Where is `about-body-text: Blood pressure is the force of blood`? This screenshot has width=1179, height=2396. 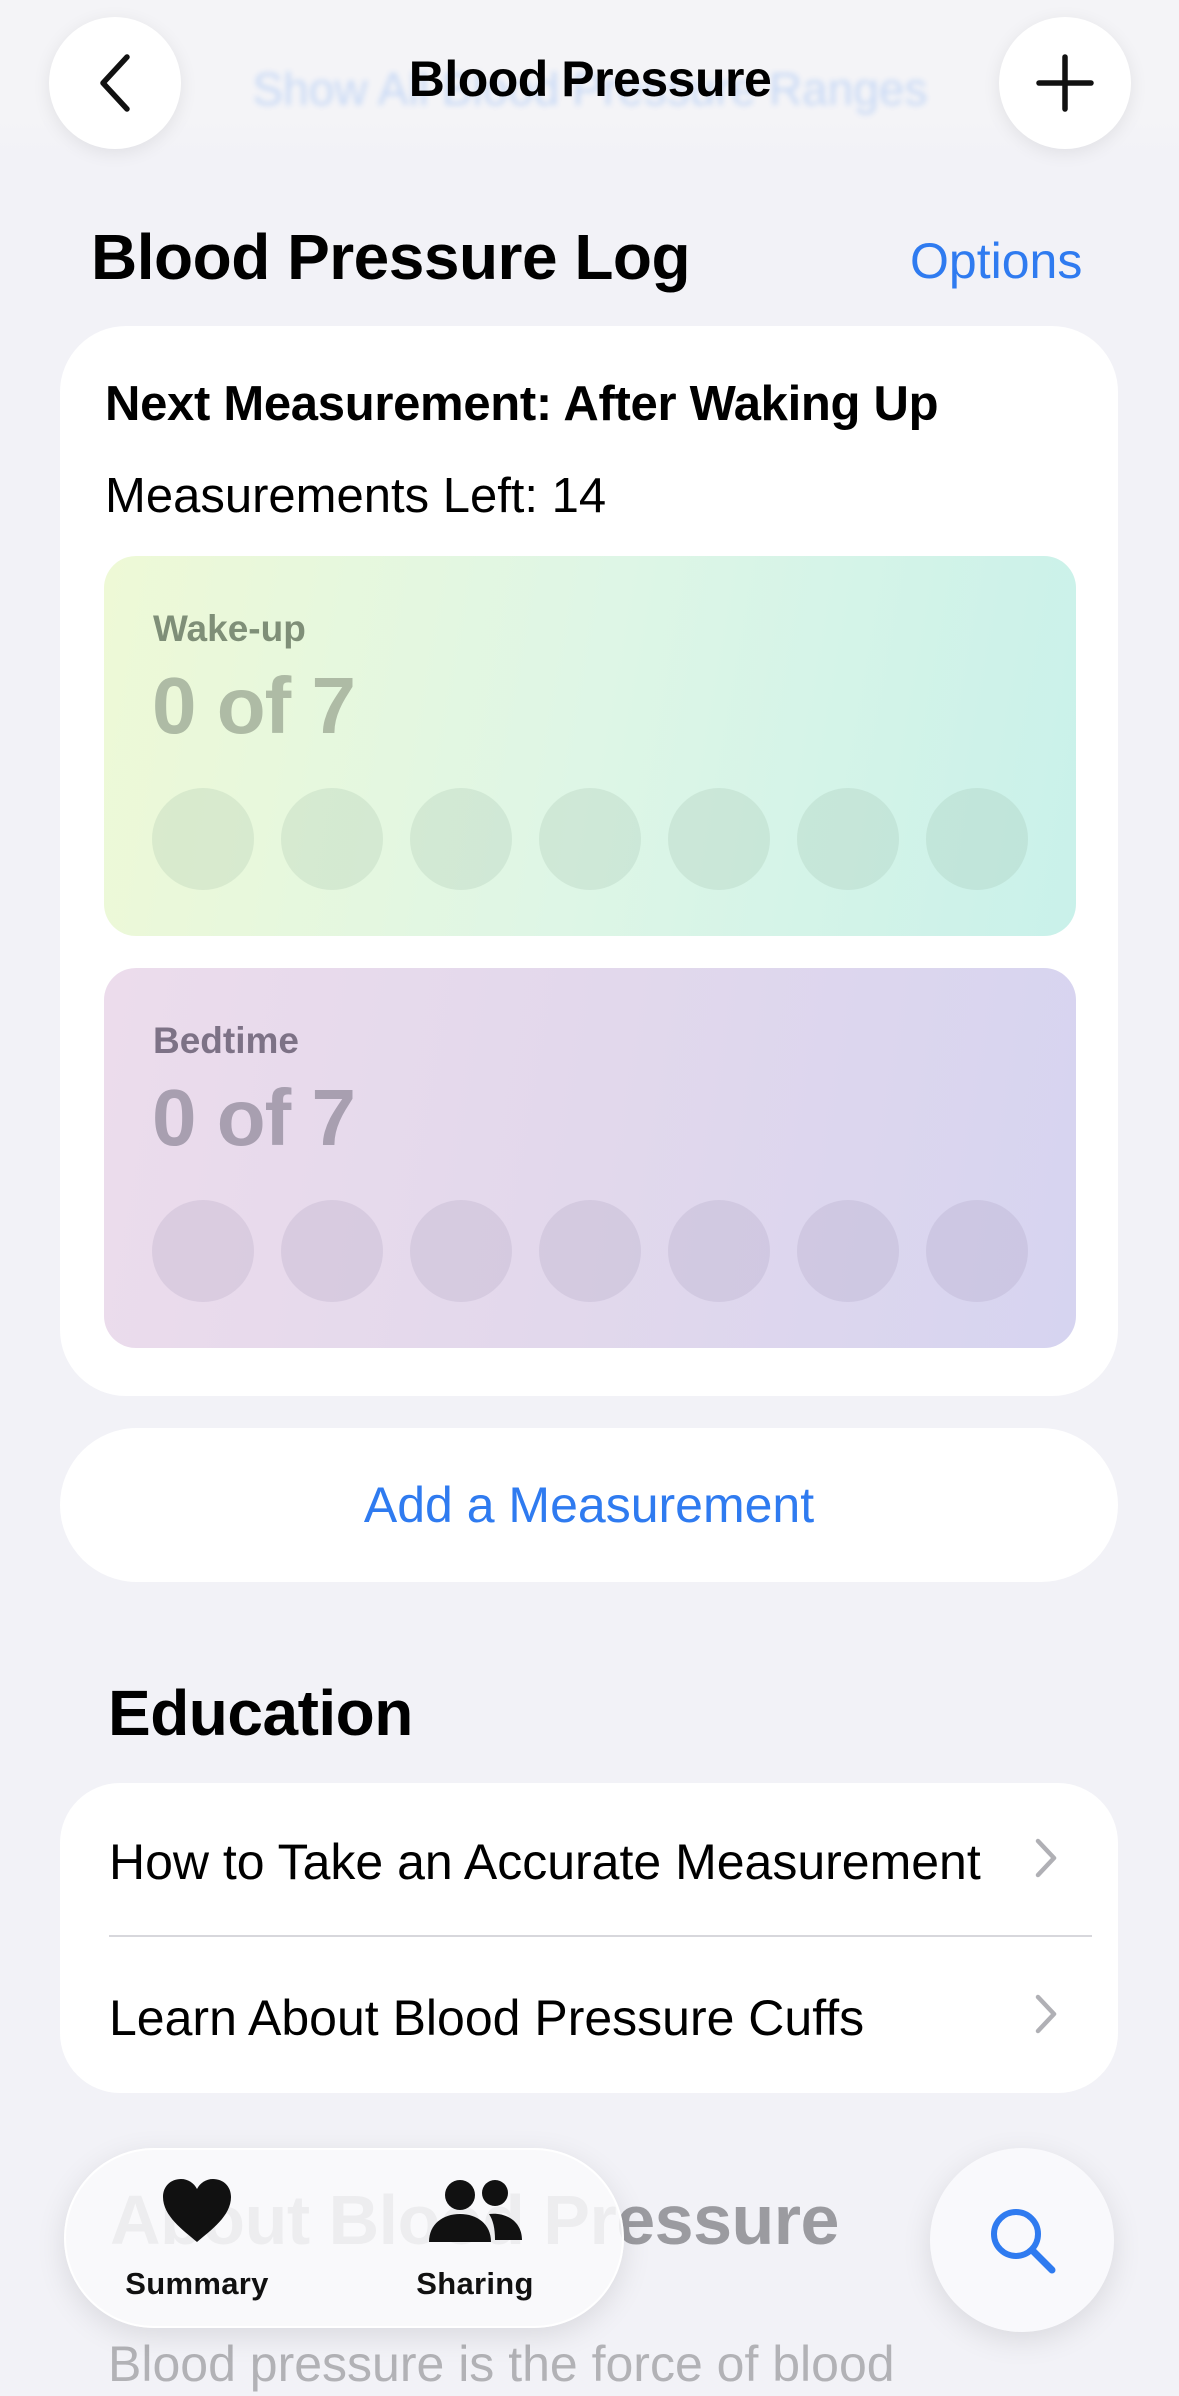
about-body-text: Blood pressure is the force of blood is located at coordinates (501, 2364).